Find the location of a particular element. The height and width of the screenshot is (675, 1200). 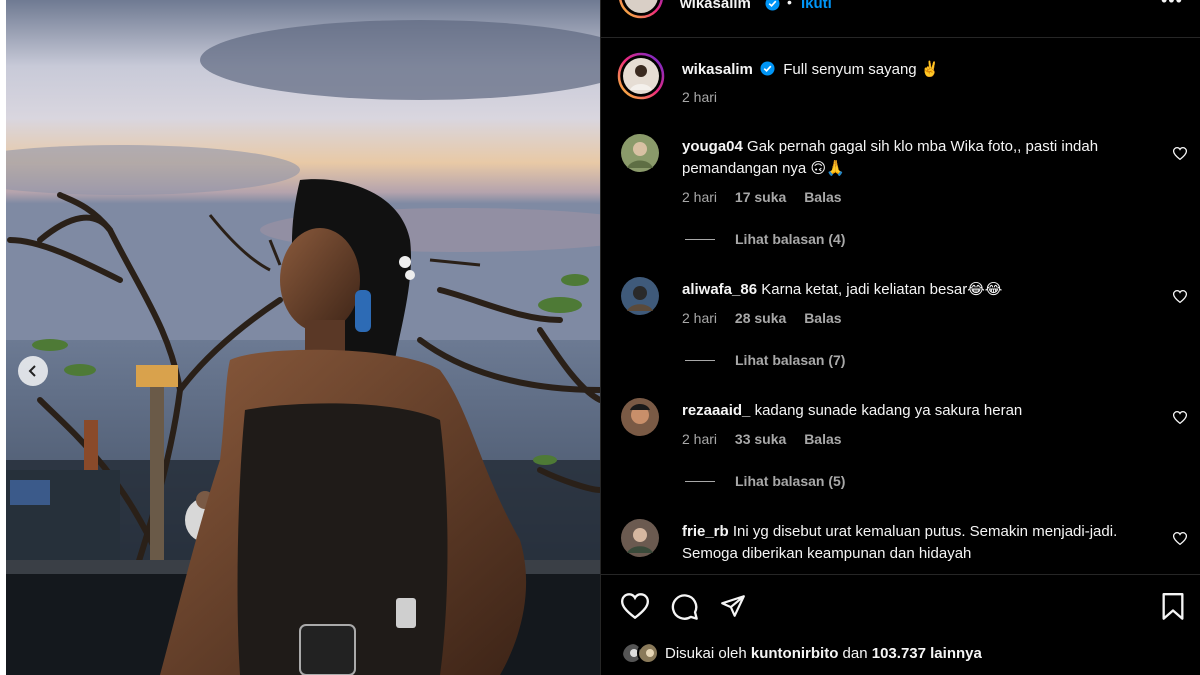

share-button is located at coordinates (733, 608).